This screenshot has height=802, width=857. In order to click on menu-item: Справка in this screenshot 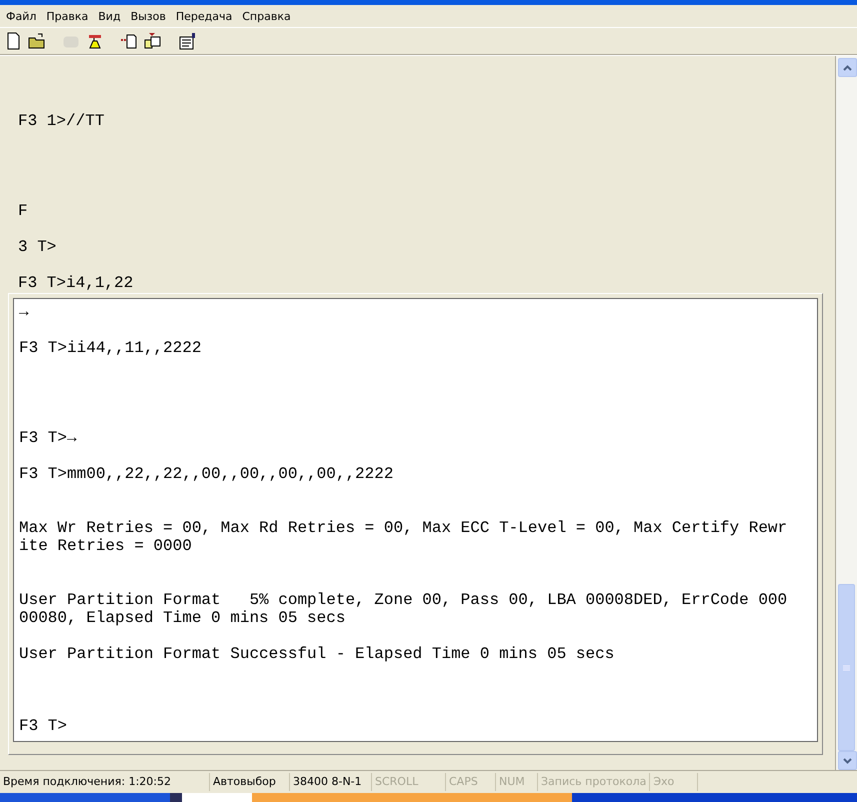, I will do `click(267, 16)`.